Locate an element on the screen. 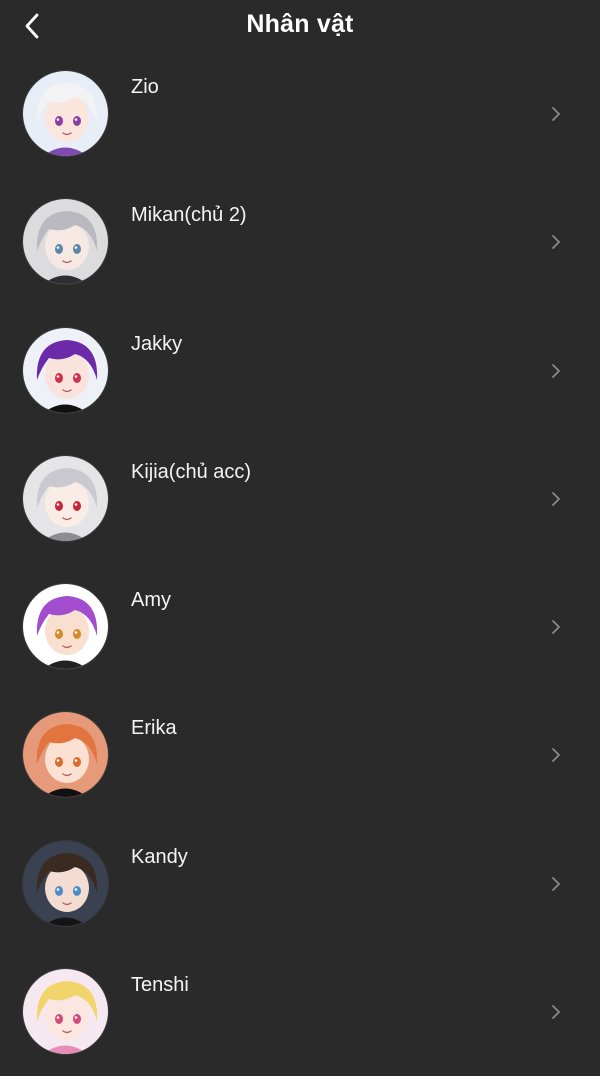  character-name: Kijia(chủ acc) is located at coordinates (191, 471).